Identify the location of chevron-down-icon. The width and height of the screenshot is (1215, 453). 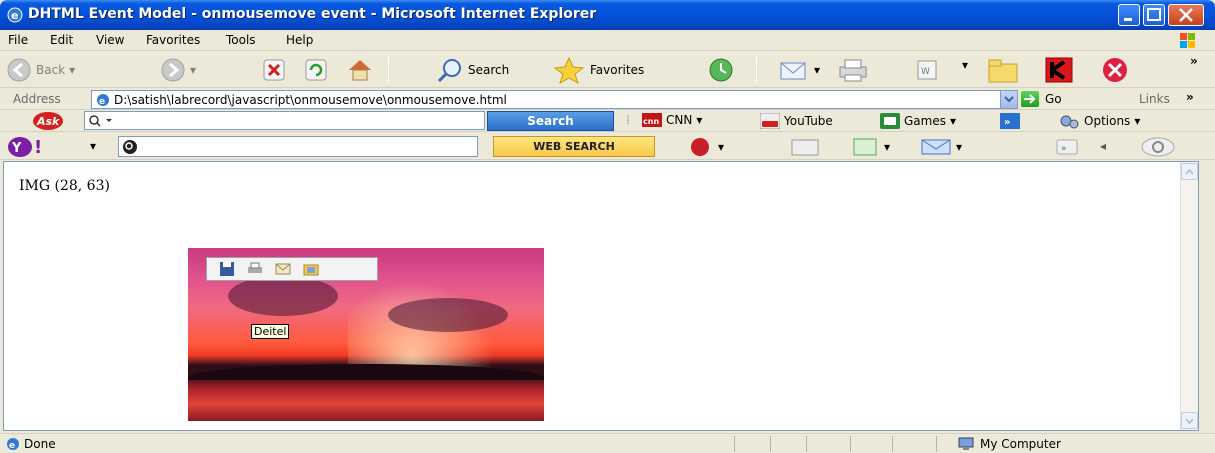
(1009, 99).